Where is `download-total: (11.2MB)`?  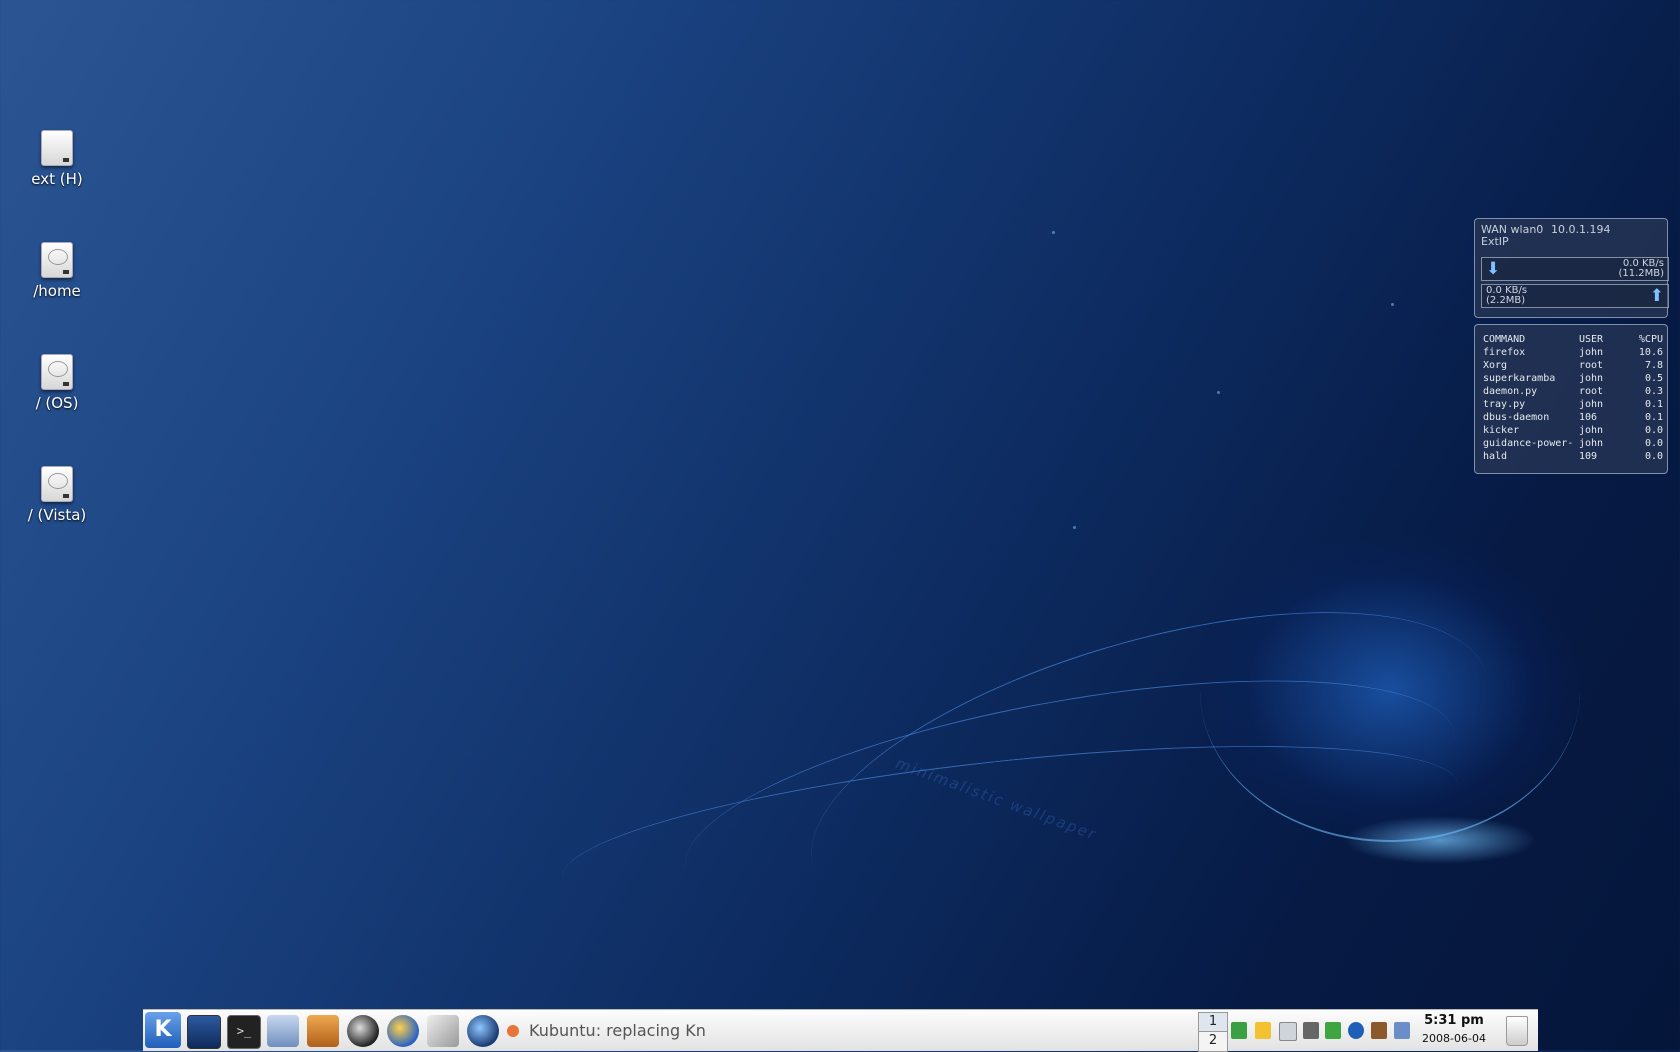 download-total: (11.2MB) is located at coordinates (1641, 273).